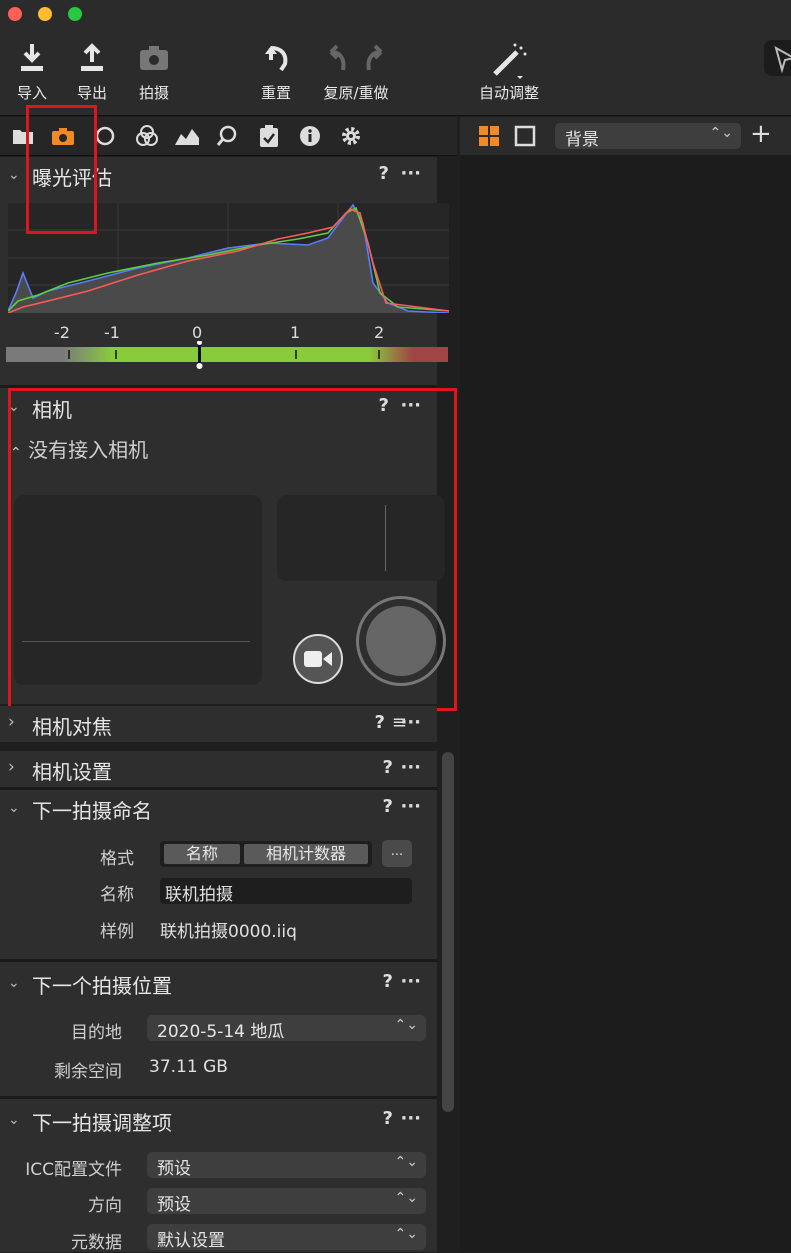 The image size is (791, 1253). What do you see at coordinates (295, 332) in the screenshot?
I see `tick-label: 1` at bounding box center [295, 332].